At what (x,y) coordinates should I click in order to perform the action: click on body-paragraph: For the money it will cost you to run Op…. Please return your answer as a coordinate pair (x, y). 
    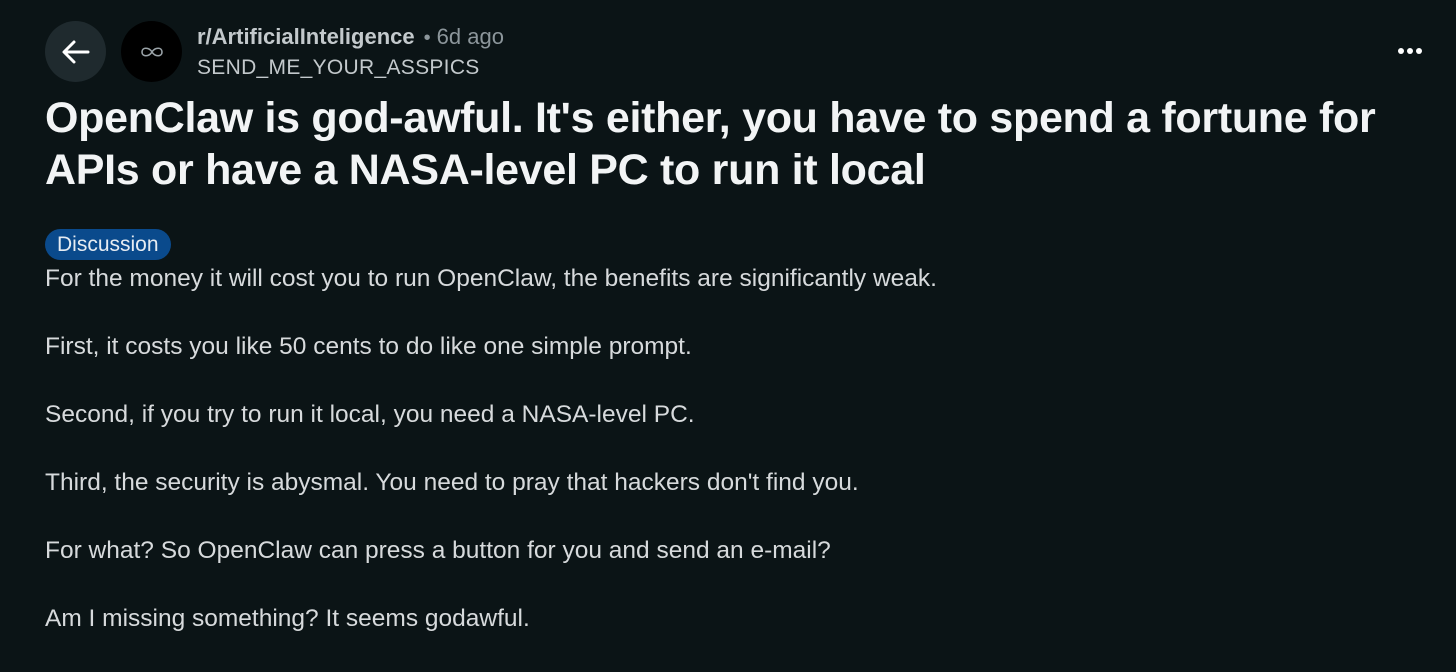
    Looking at the image, I should click on (491, 278).